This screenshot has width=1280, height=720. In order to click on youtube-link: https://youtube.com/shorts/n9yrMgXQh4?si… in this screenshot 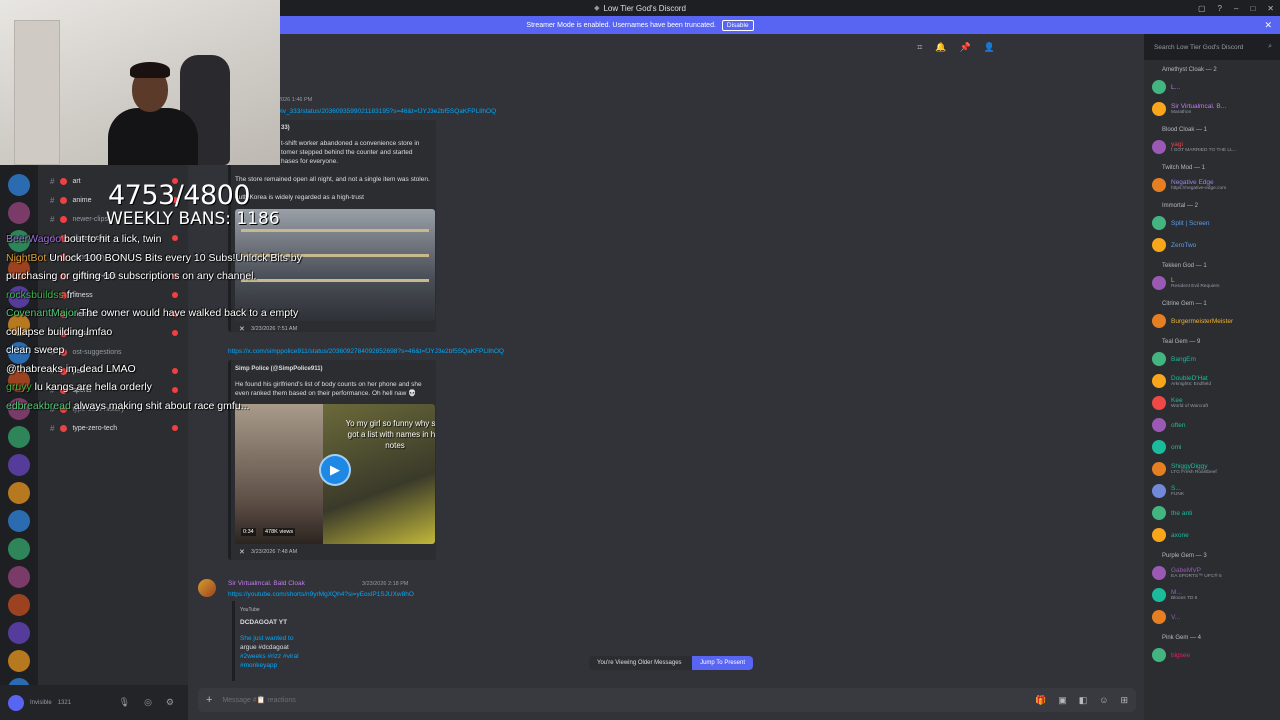, I will do `click(321, 594)`.